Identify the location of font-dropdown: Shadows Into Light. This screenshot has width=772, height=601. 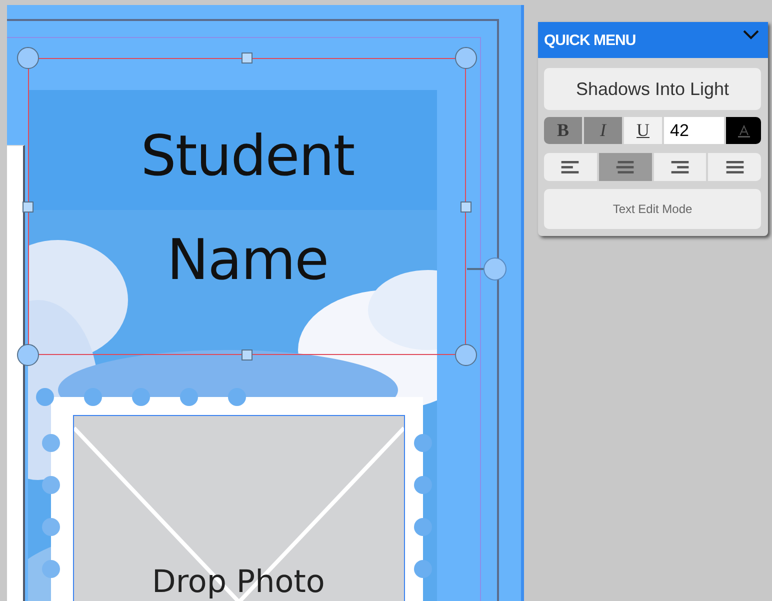
(652, 89).